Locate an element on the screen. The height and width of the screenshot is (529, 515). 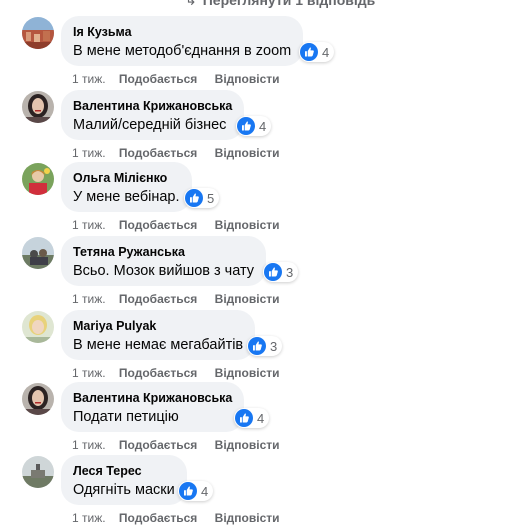
comment-text: В мене немає мегабайтів is located at coordinates (158, 345).